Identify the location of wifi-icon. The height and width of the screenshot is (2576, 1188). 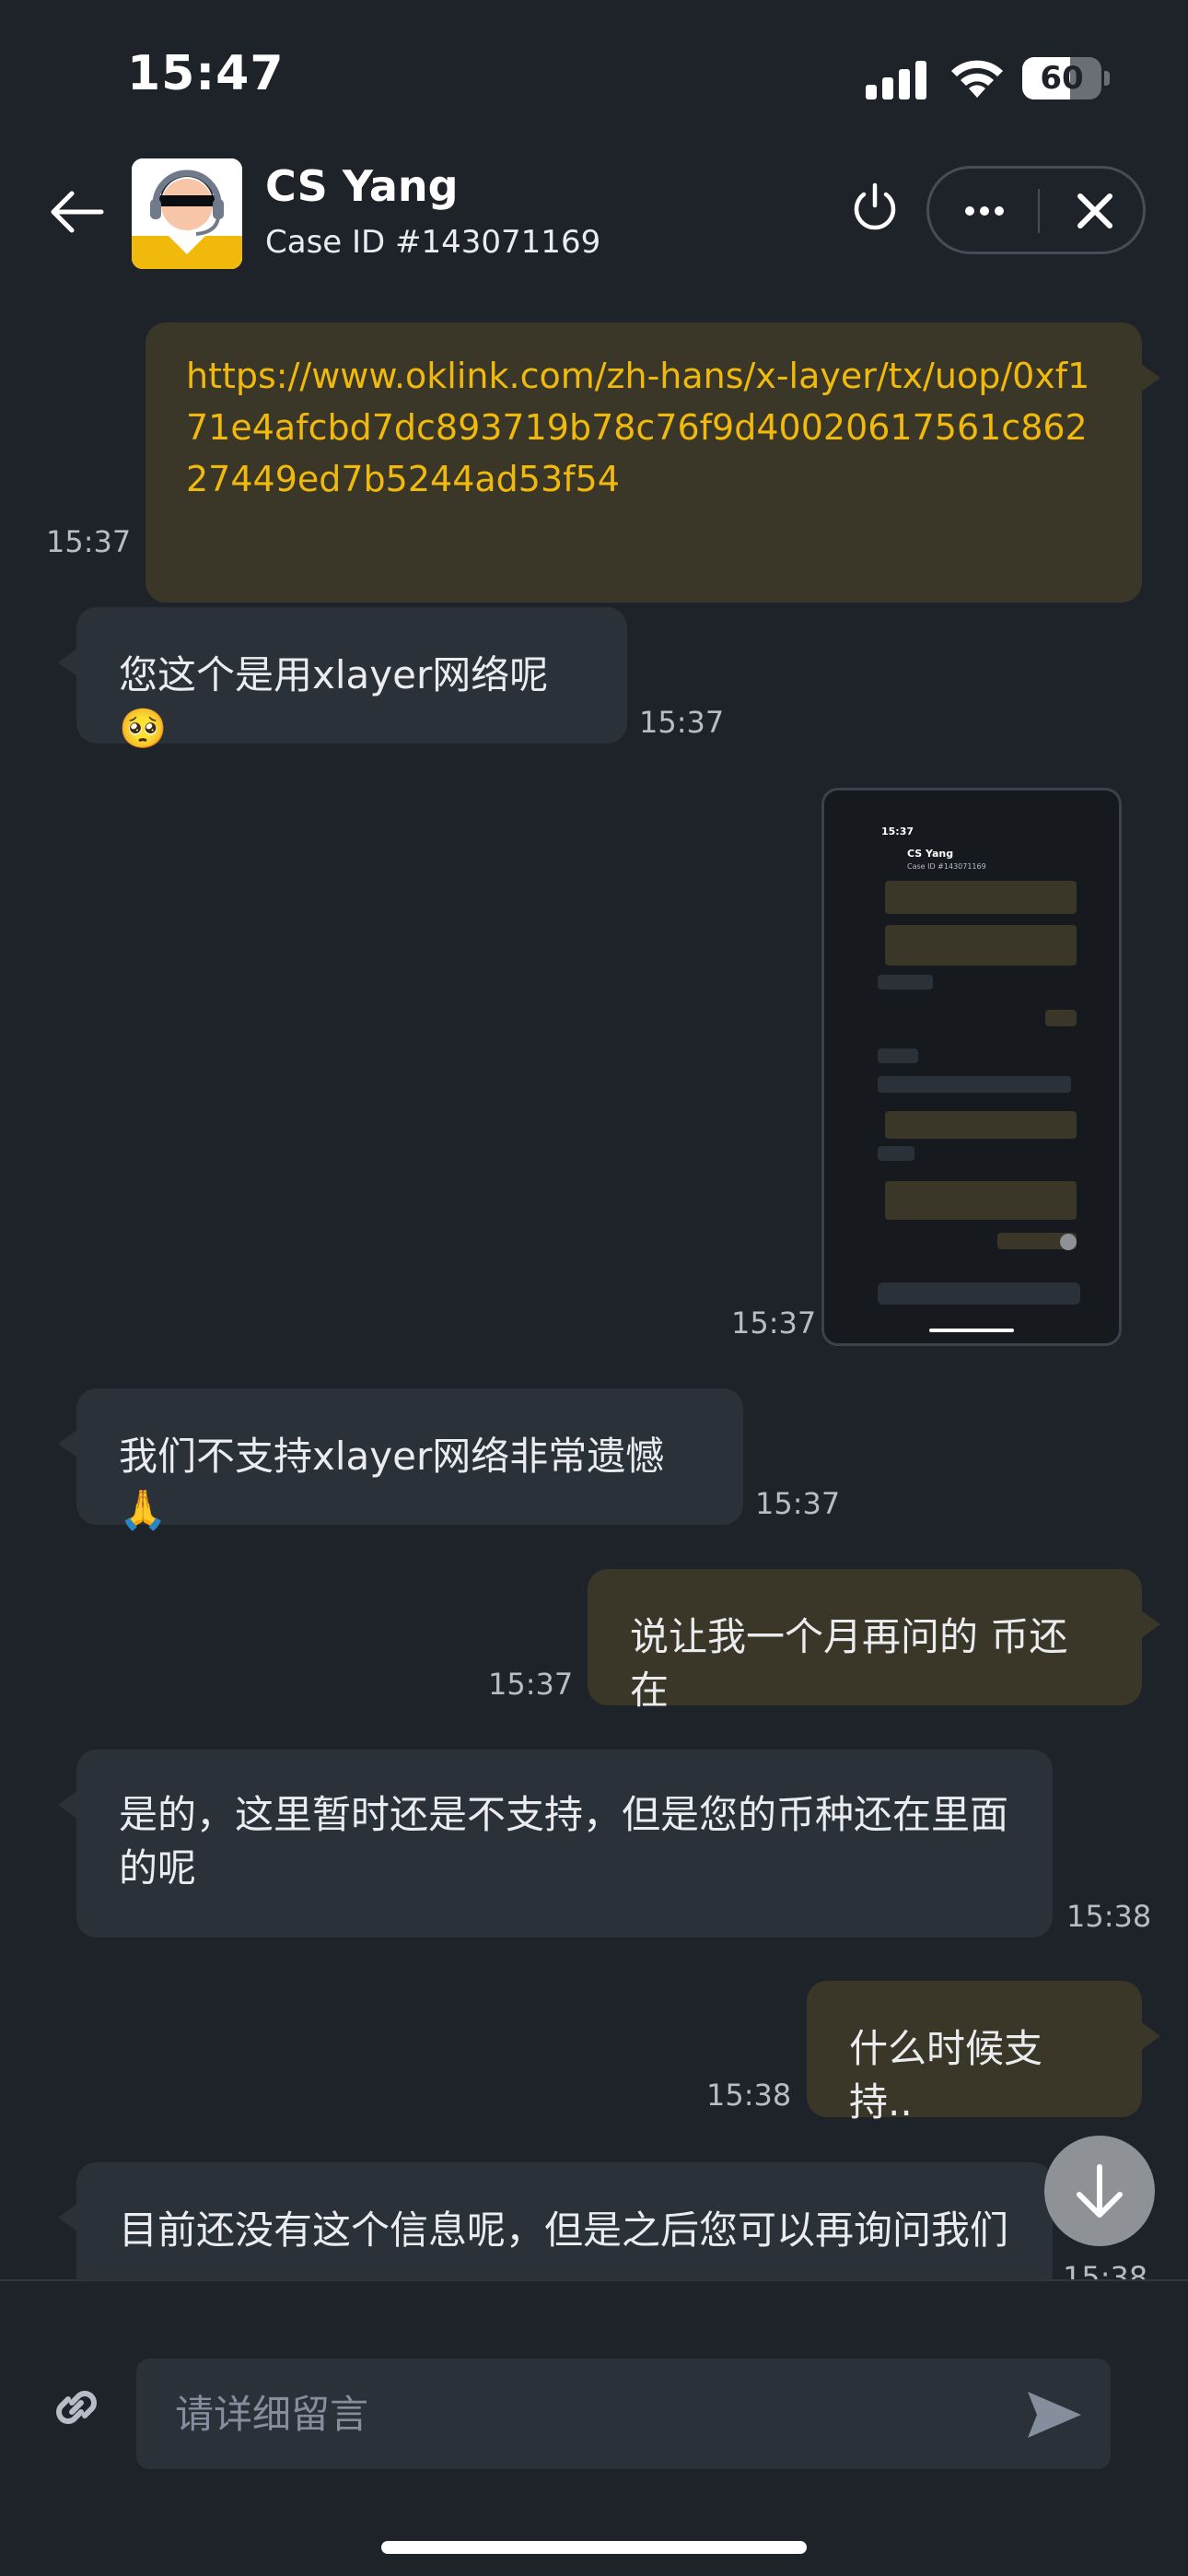
(977, 79).